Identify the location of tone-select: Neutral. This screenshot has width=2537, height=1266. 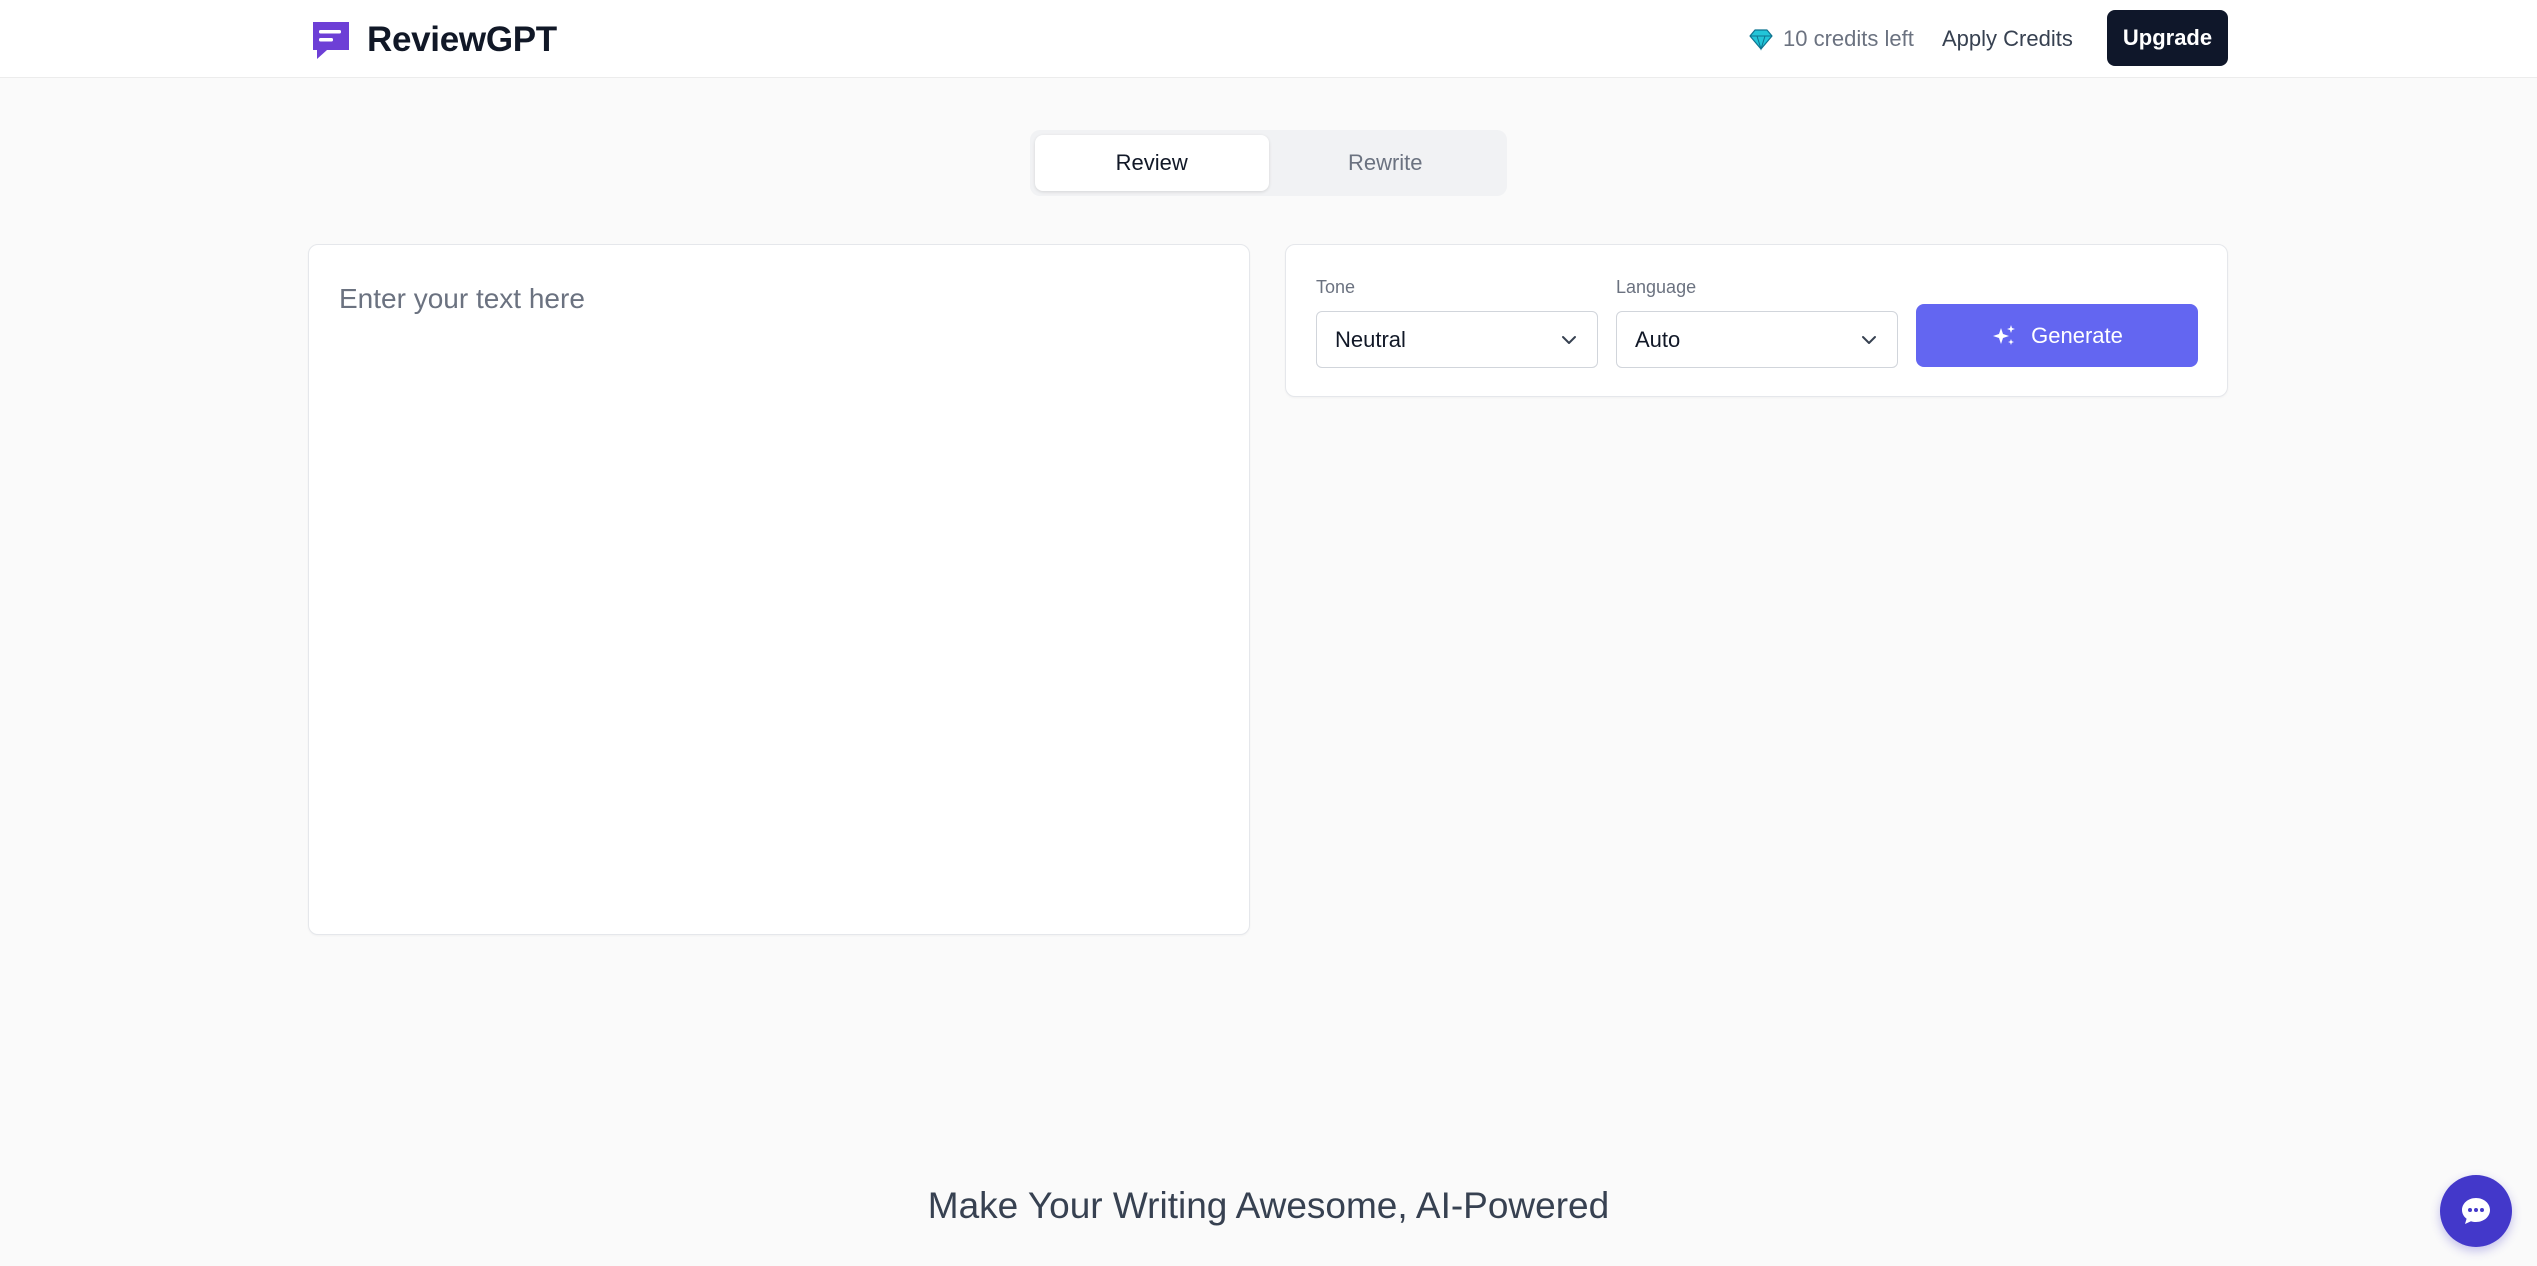
(1457, 339).